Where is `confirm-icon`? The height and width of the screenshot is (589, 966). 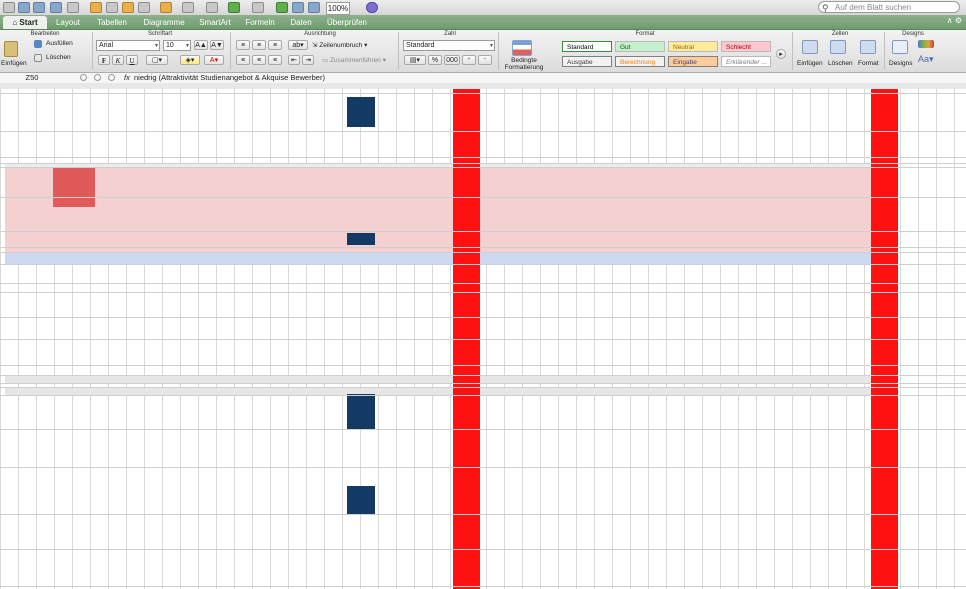
confirm-icon is located at coordinates (97, 77).